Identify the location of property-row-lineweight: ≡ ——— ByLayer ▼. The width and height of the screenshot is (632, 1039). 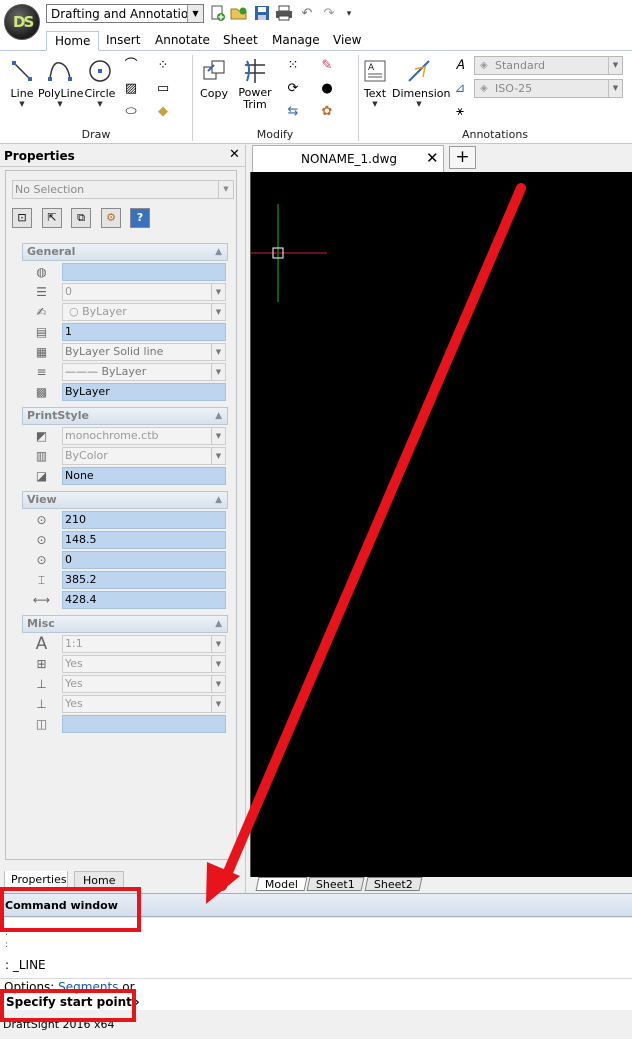
(125, 372).